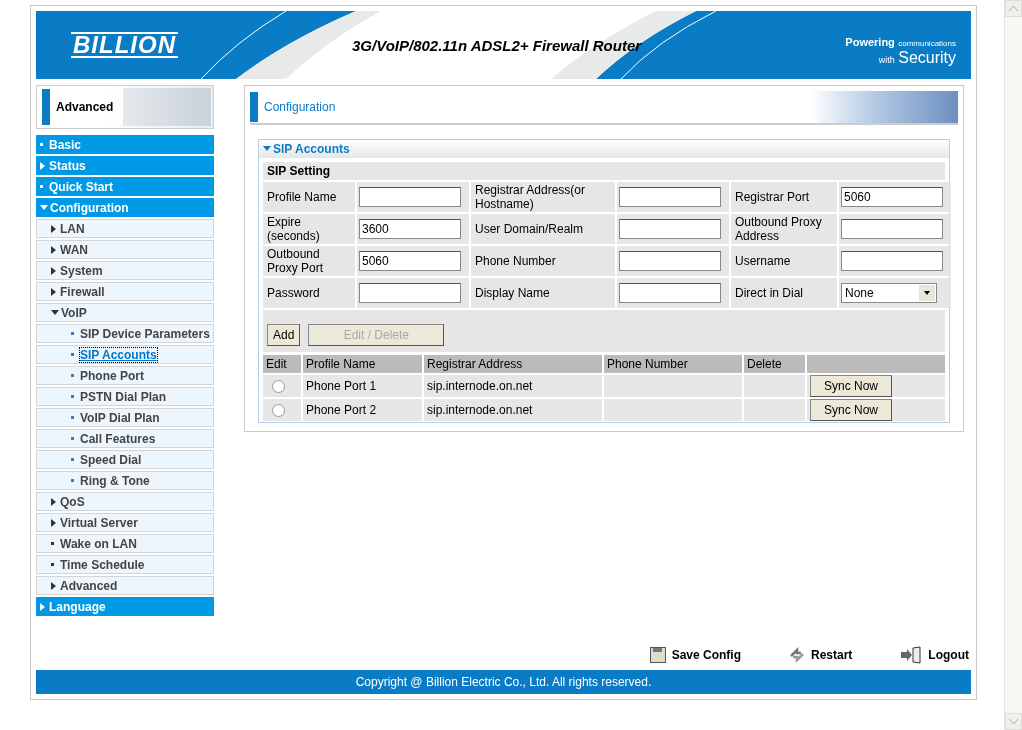 The width and height of the screenshot is (1022, 730). What do you see at coordinates (125, 459) in the screenshot?
I see `menu-item: Speed Dial` at bounding box center [125, 459].